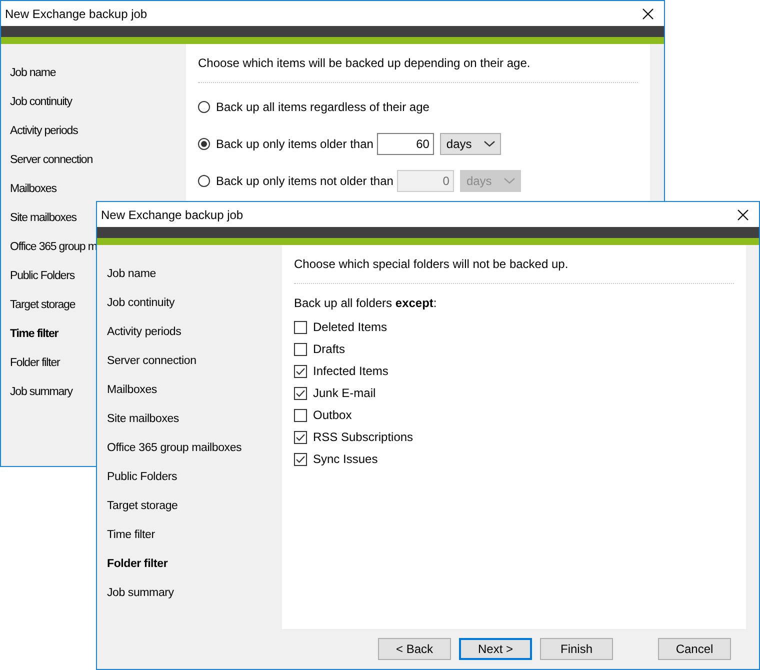 The width and height of the screenshot is (760, 670). I want to click on checkbox-label: Deleted Items, so click(350, 327).